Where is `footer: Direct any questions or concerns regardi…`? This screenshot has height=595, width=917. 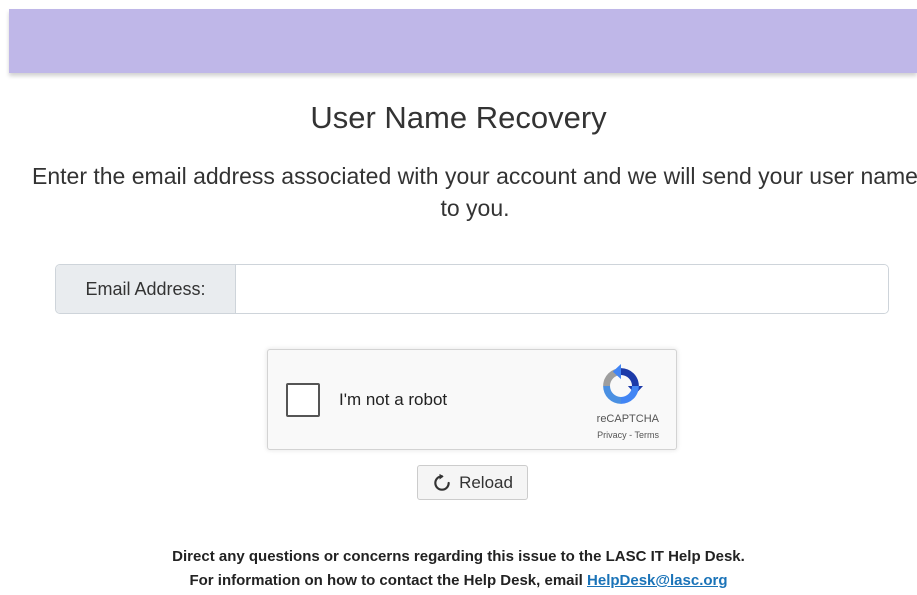
footer: Direct any questions or concerns regardi… is located at coordinates (458, 569).